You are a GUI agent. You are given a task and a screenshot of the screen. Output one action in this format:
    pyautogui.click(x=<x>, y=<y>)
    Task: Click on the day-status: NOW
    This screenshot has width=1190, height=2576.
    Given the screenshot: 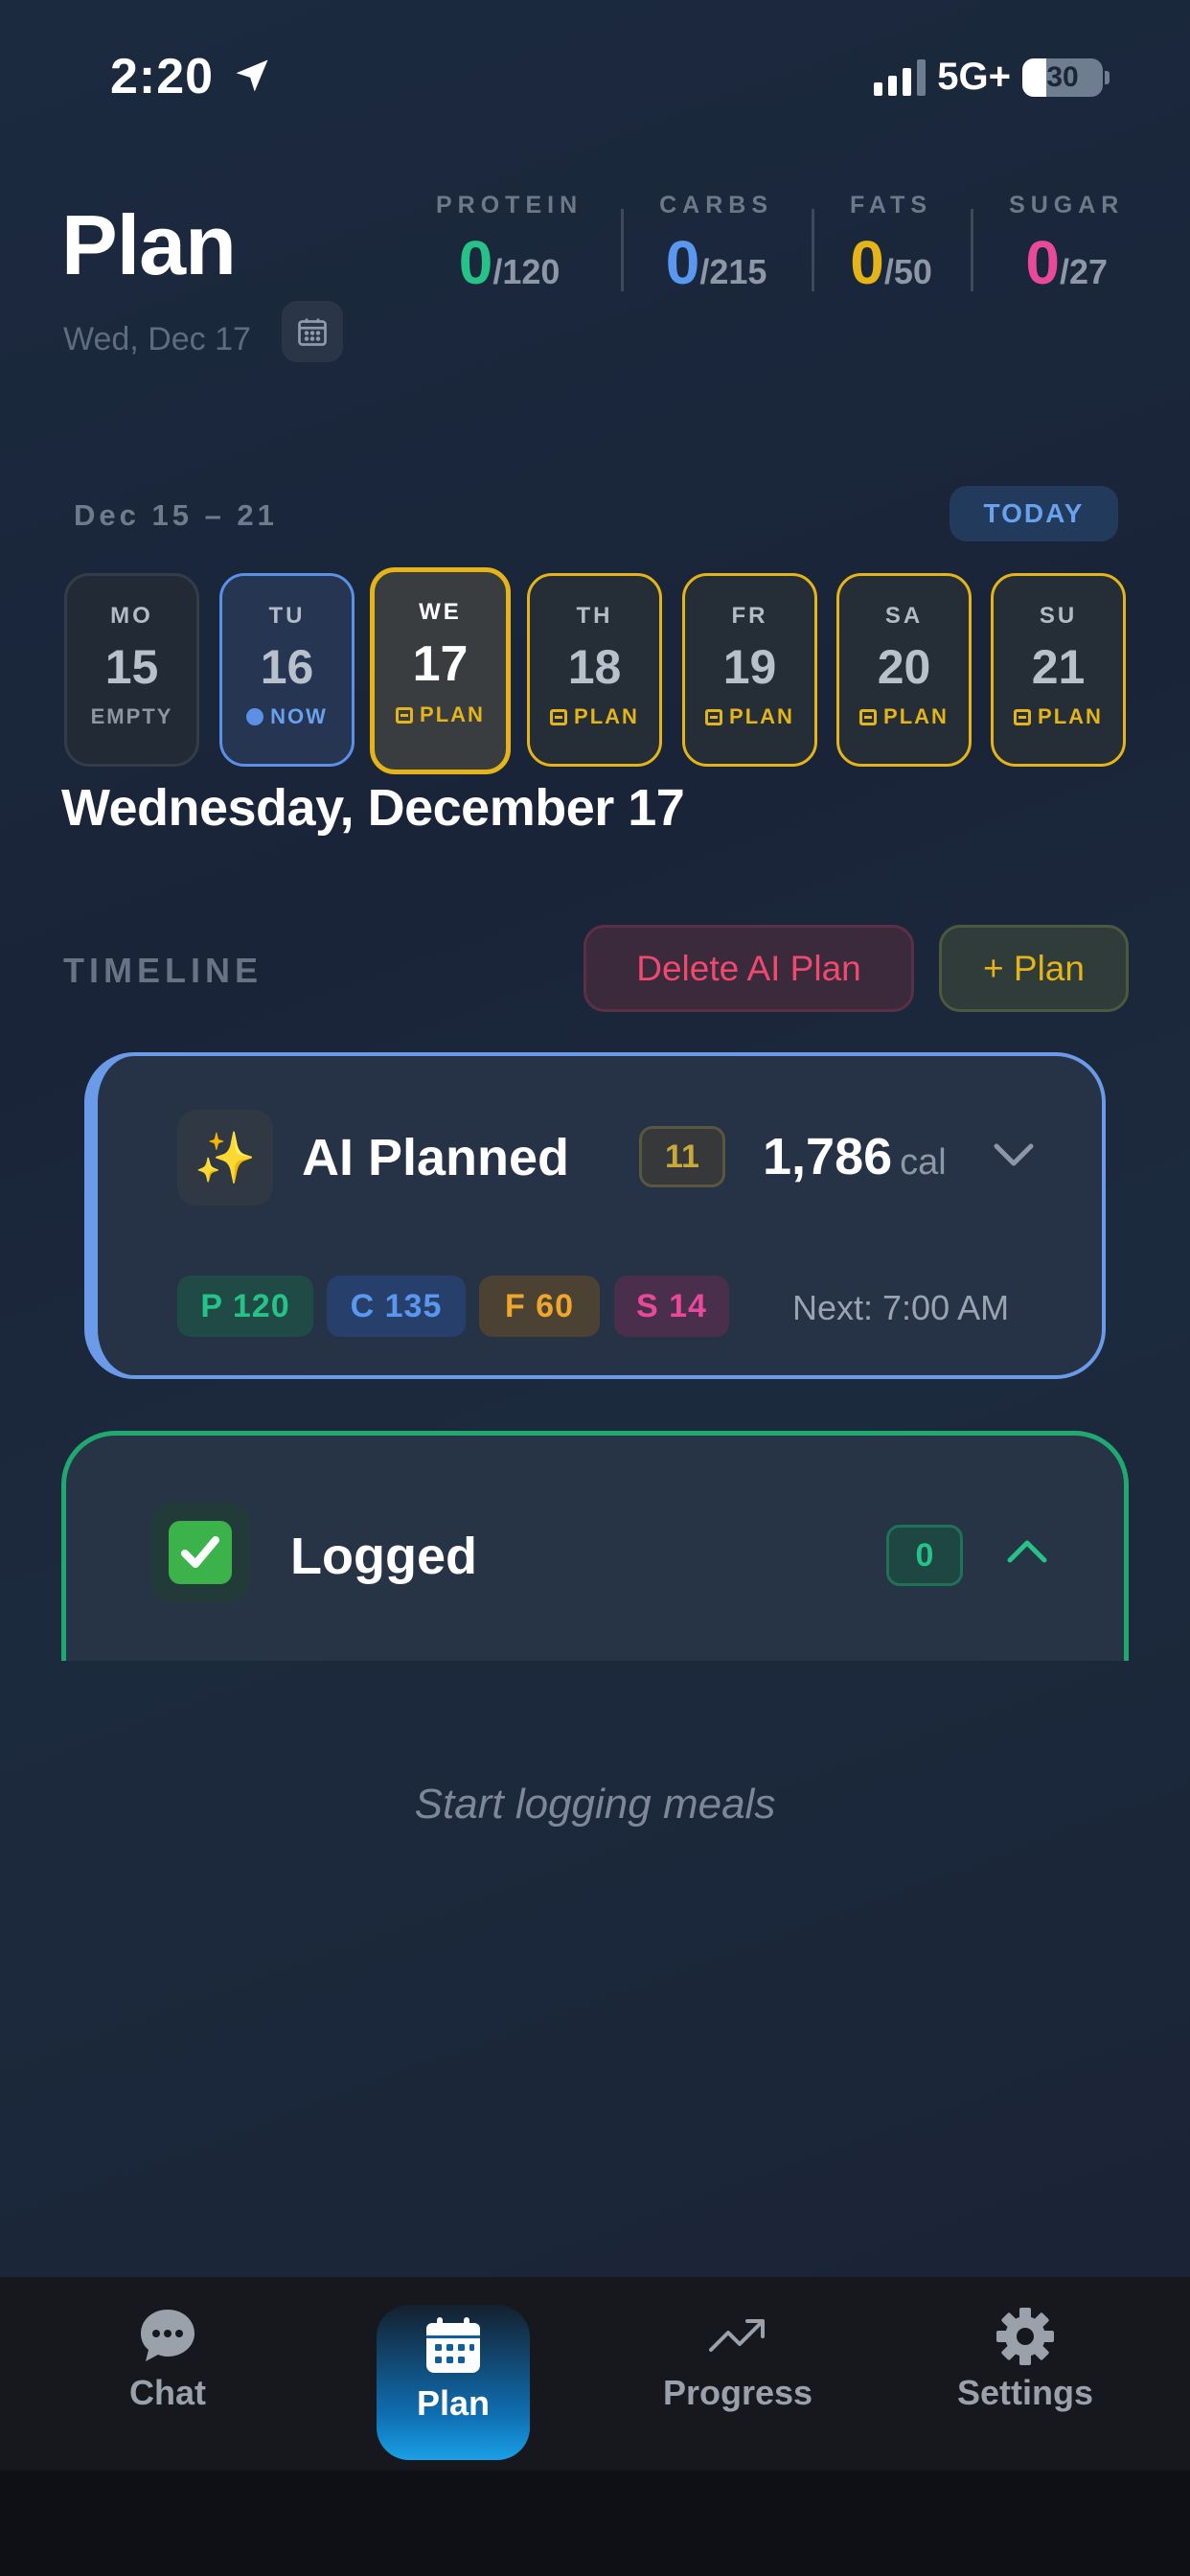 What is the action you would take?
    pyautogui.click(x=287, y=716)
    